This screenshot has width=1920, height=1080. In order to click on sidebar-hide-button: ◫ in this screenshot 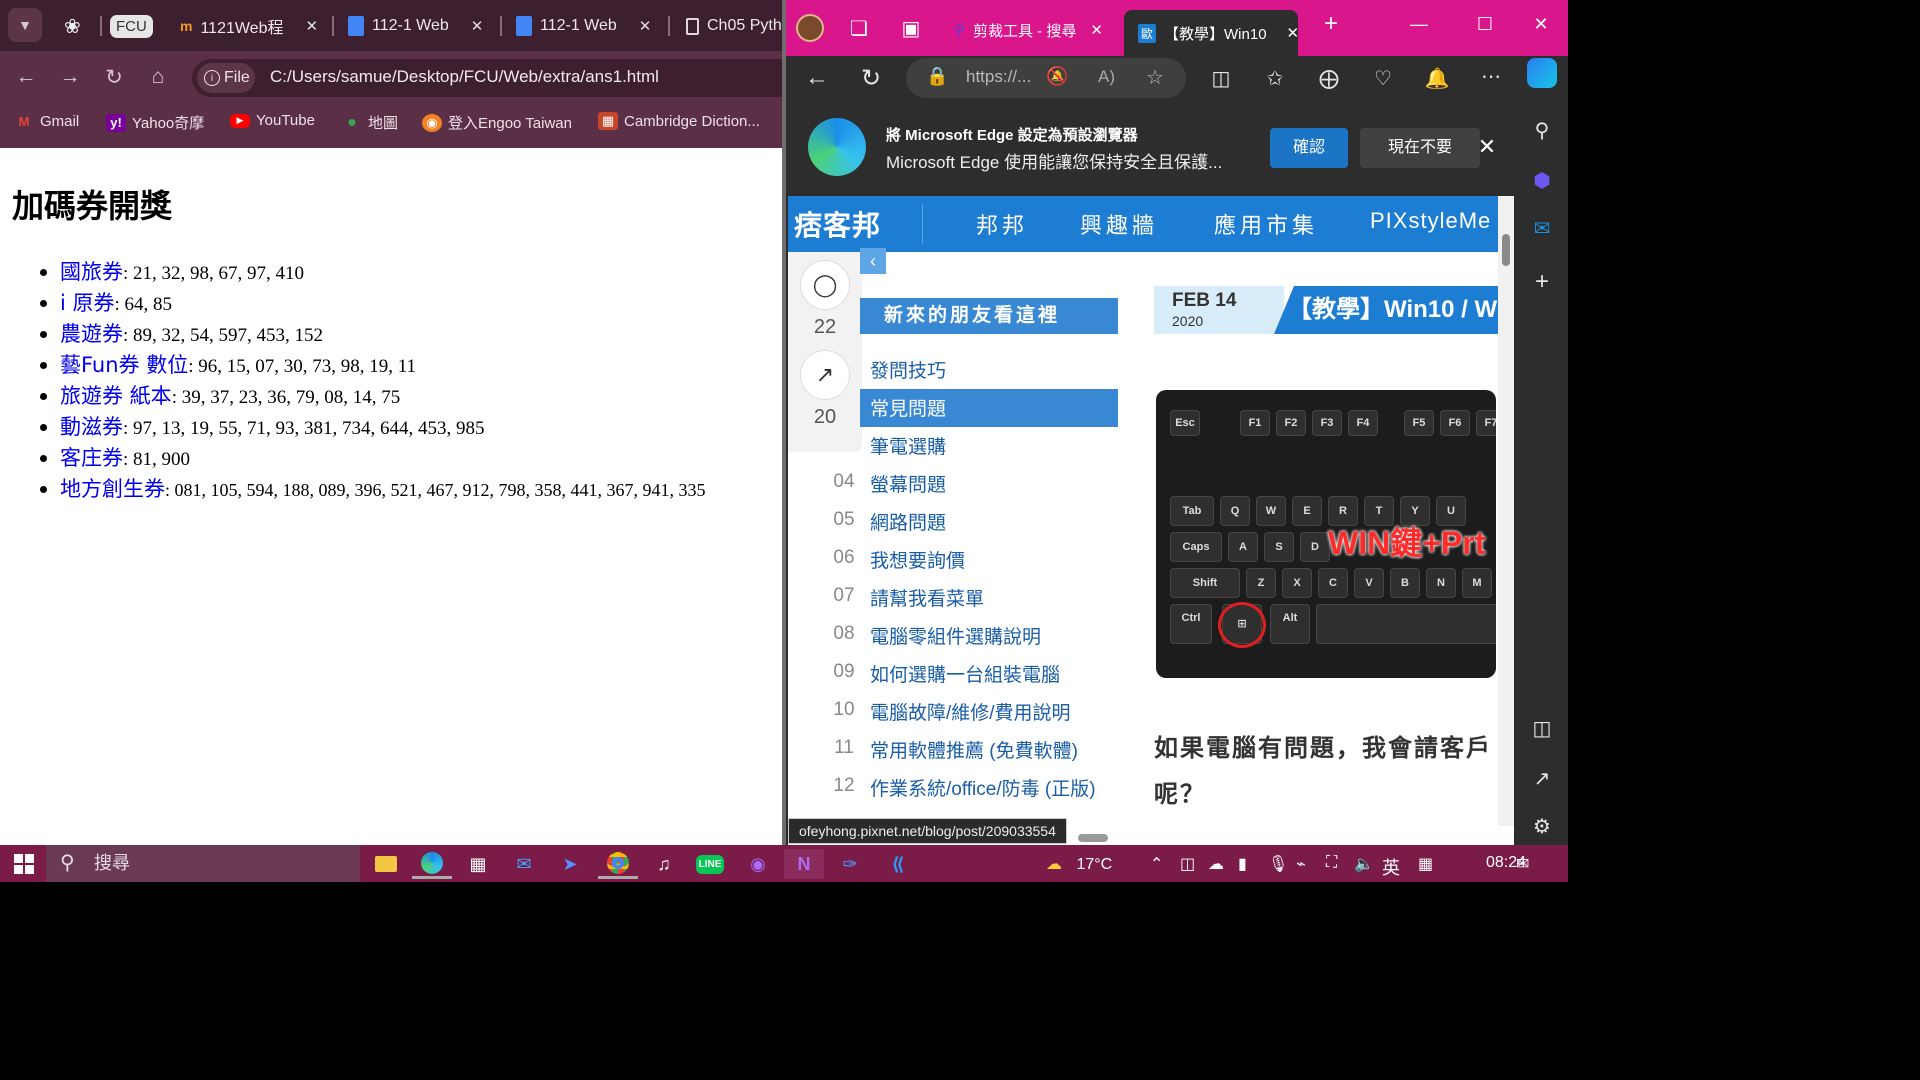, I will do `click(1542, 728)`.